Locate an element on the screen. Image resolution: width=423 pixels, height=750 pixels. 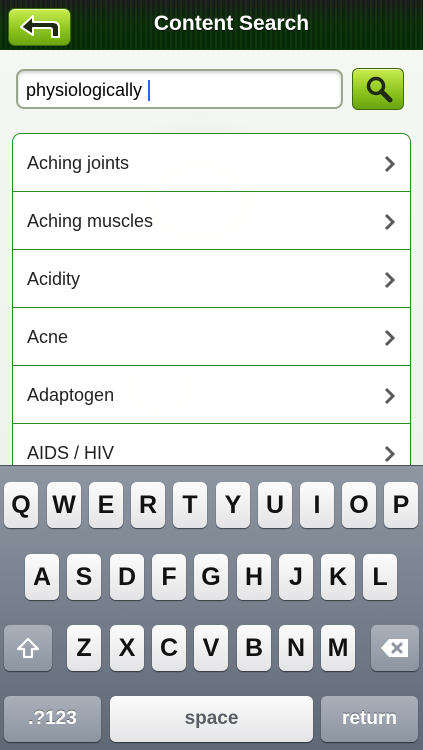
key-d: D is located at coordinates (127, 577).